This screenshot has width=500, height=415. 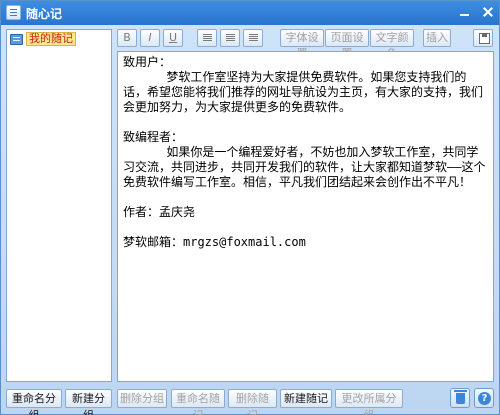 I want to click on save-button, so click(x=483, y=38).